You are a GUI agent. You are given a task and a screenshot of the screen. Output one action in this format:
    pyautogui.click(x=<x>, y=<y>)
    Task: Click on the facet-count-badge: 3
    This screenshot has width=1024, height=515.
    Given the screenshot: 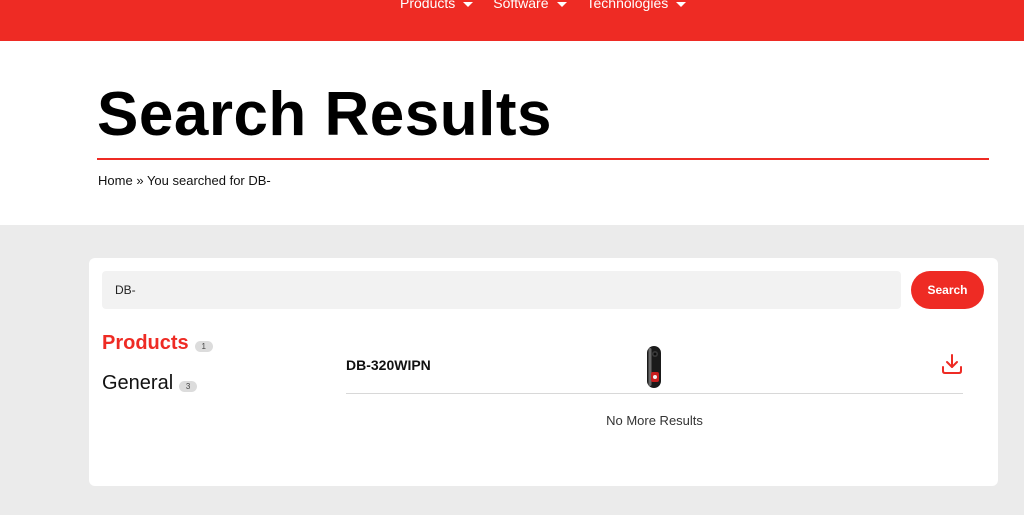 What is the action you would take?
    pyautogui.click(x=188, y=386)
    